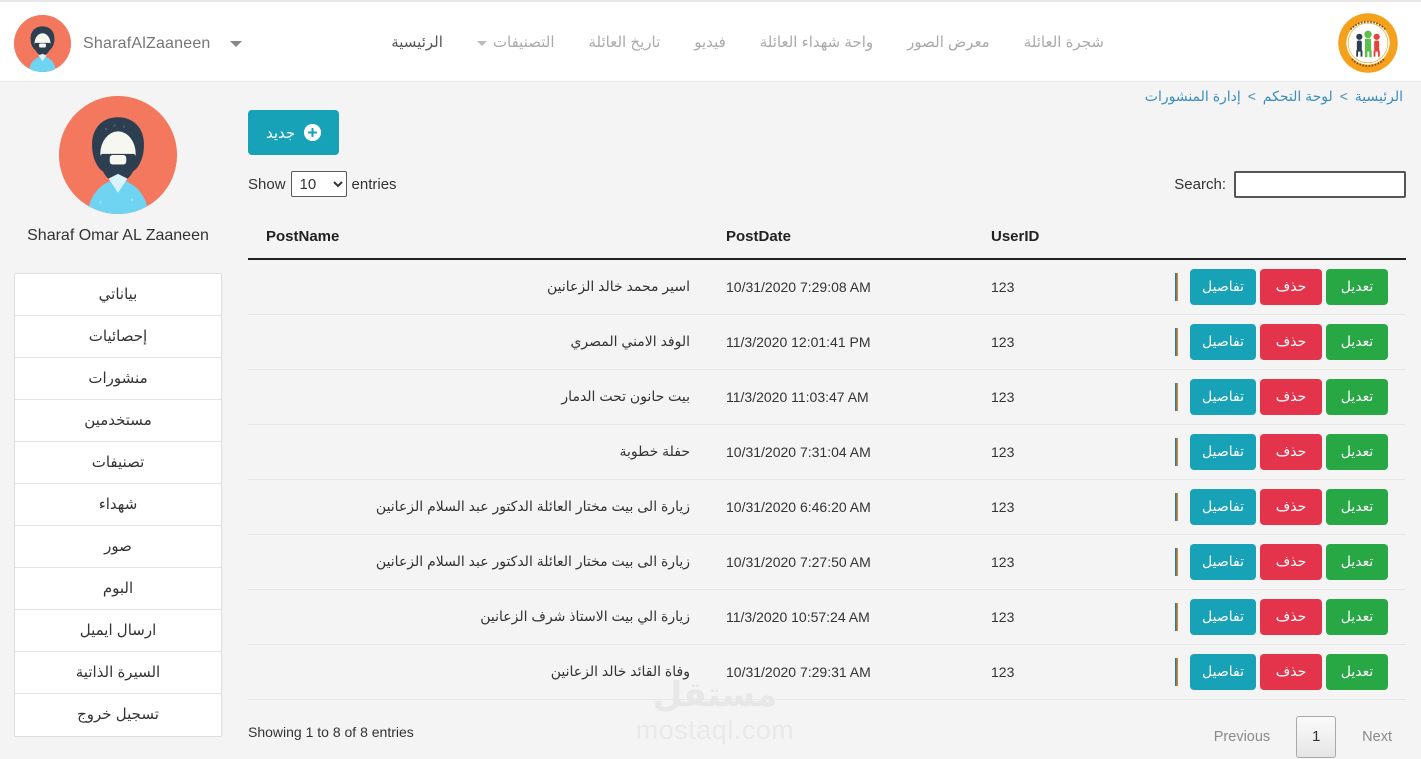 The height and width of the screenshot is (759, 1421). What do you see at coordinates (1200, 184) in the screenshot?
I see `search-label: Search:` at bounding box center [1200, 184].